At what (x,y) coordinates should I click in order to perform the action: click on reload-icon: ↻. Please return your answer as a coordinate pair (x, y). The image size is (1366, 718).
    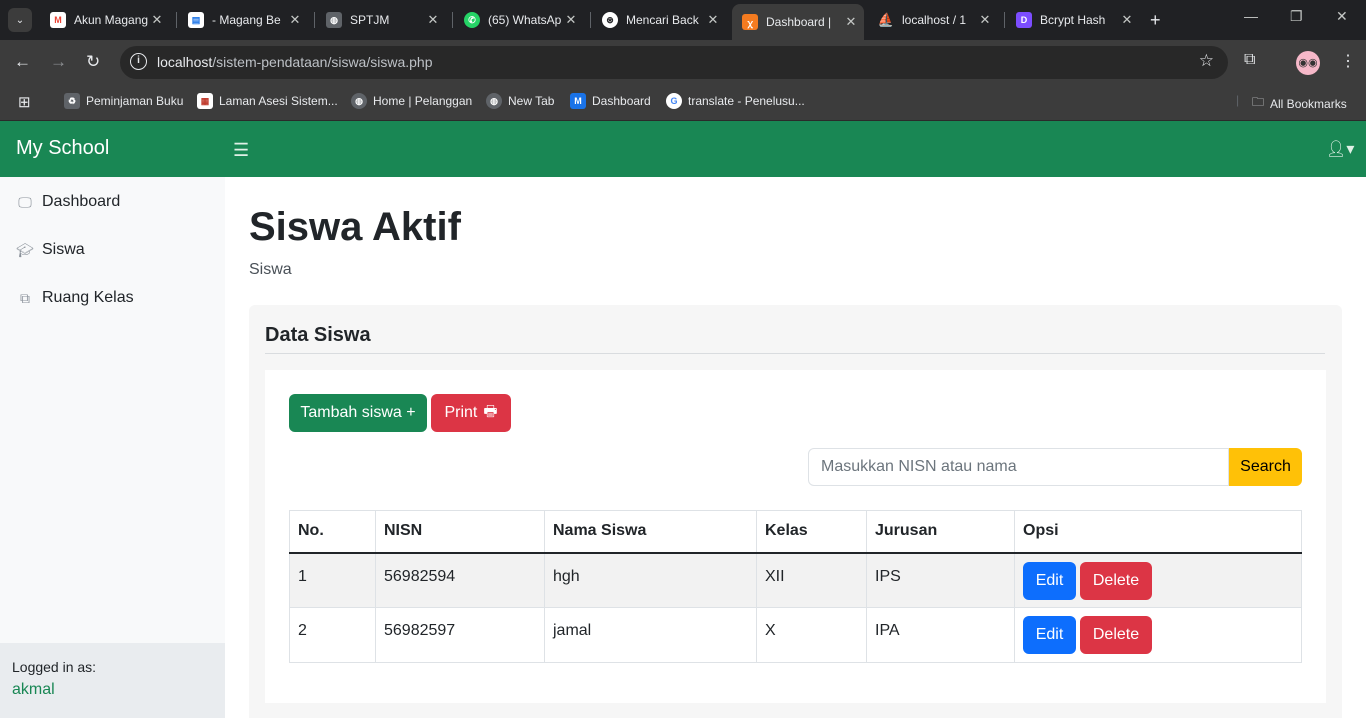
    Looking at the image, I should click on (93, 62).